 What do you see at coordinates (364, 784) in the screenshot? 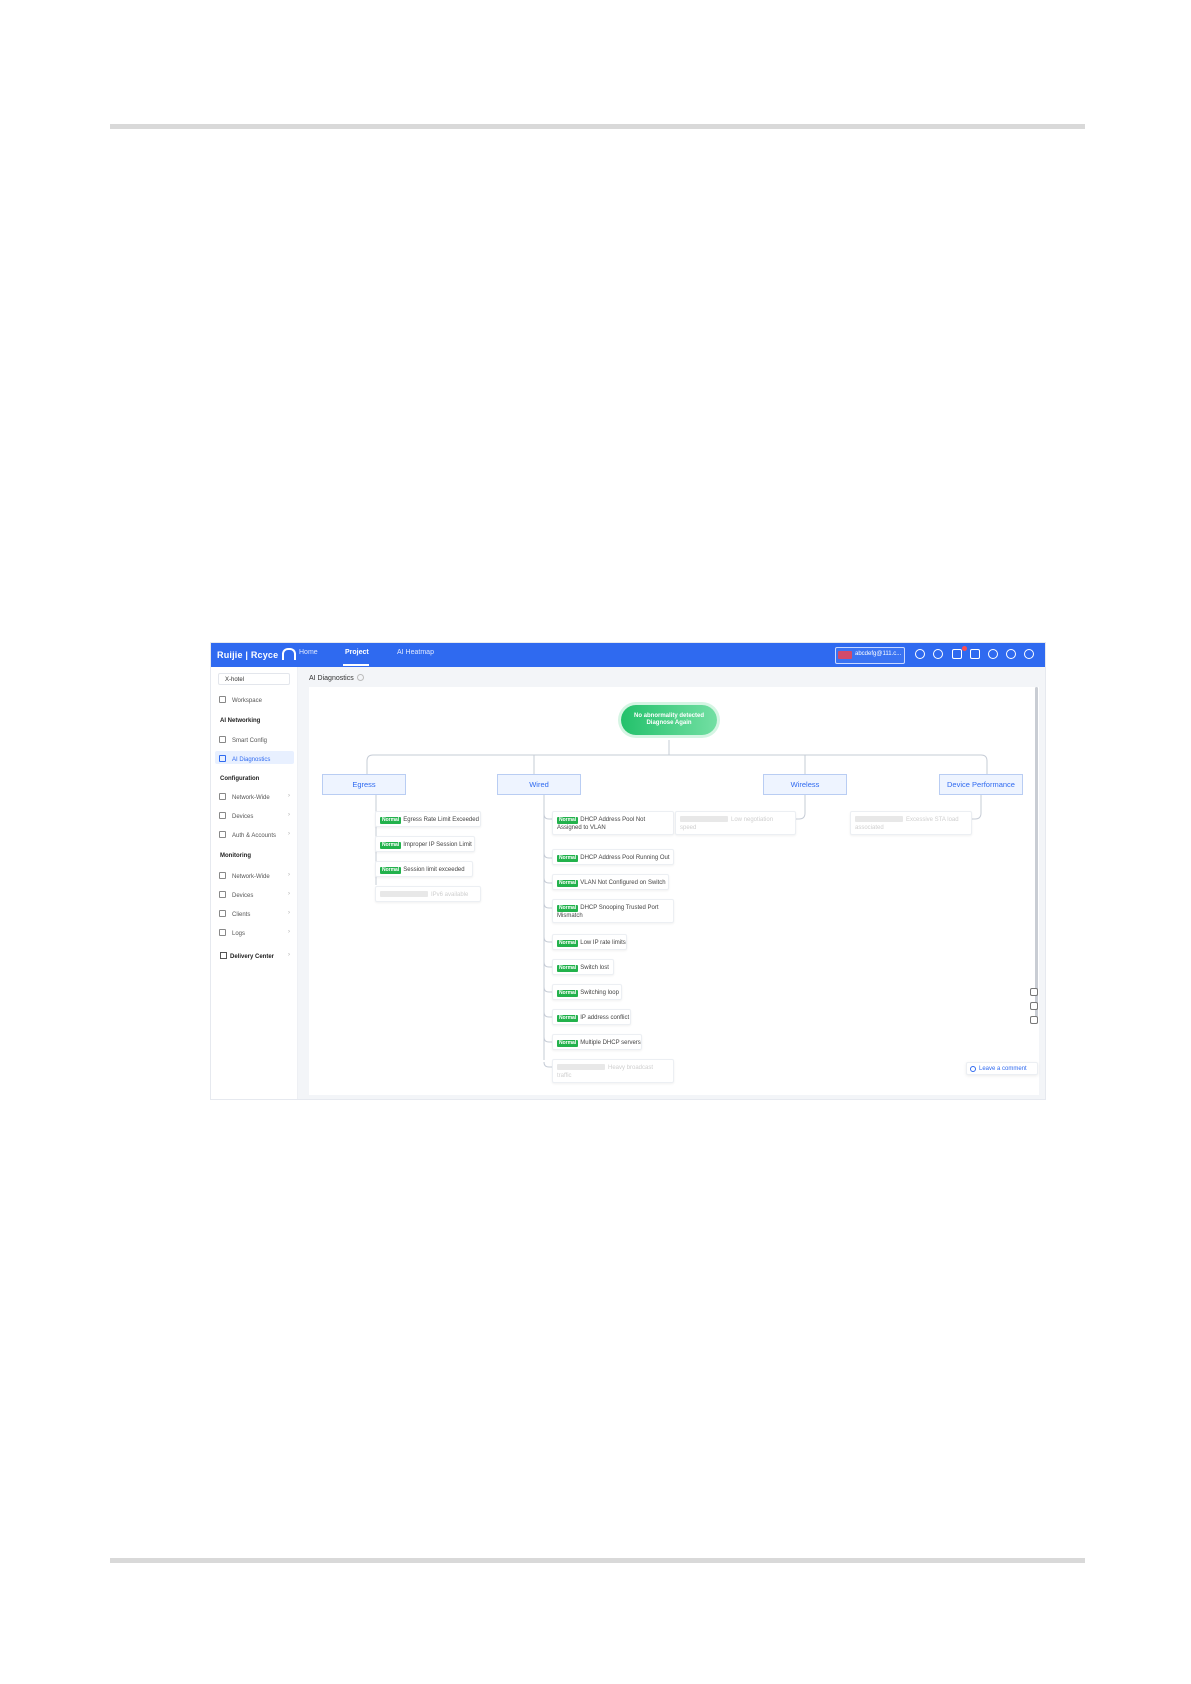
I see `category-egress: Egress` at bounding box center [364, 784].